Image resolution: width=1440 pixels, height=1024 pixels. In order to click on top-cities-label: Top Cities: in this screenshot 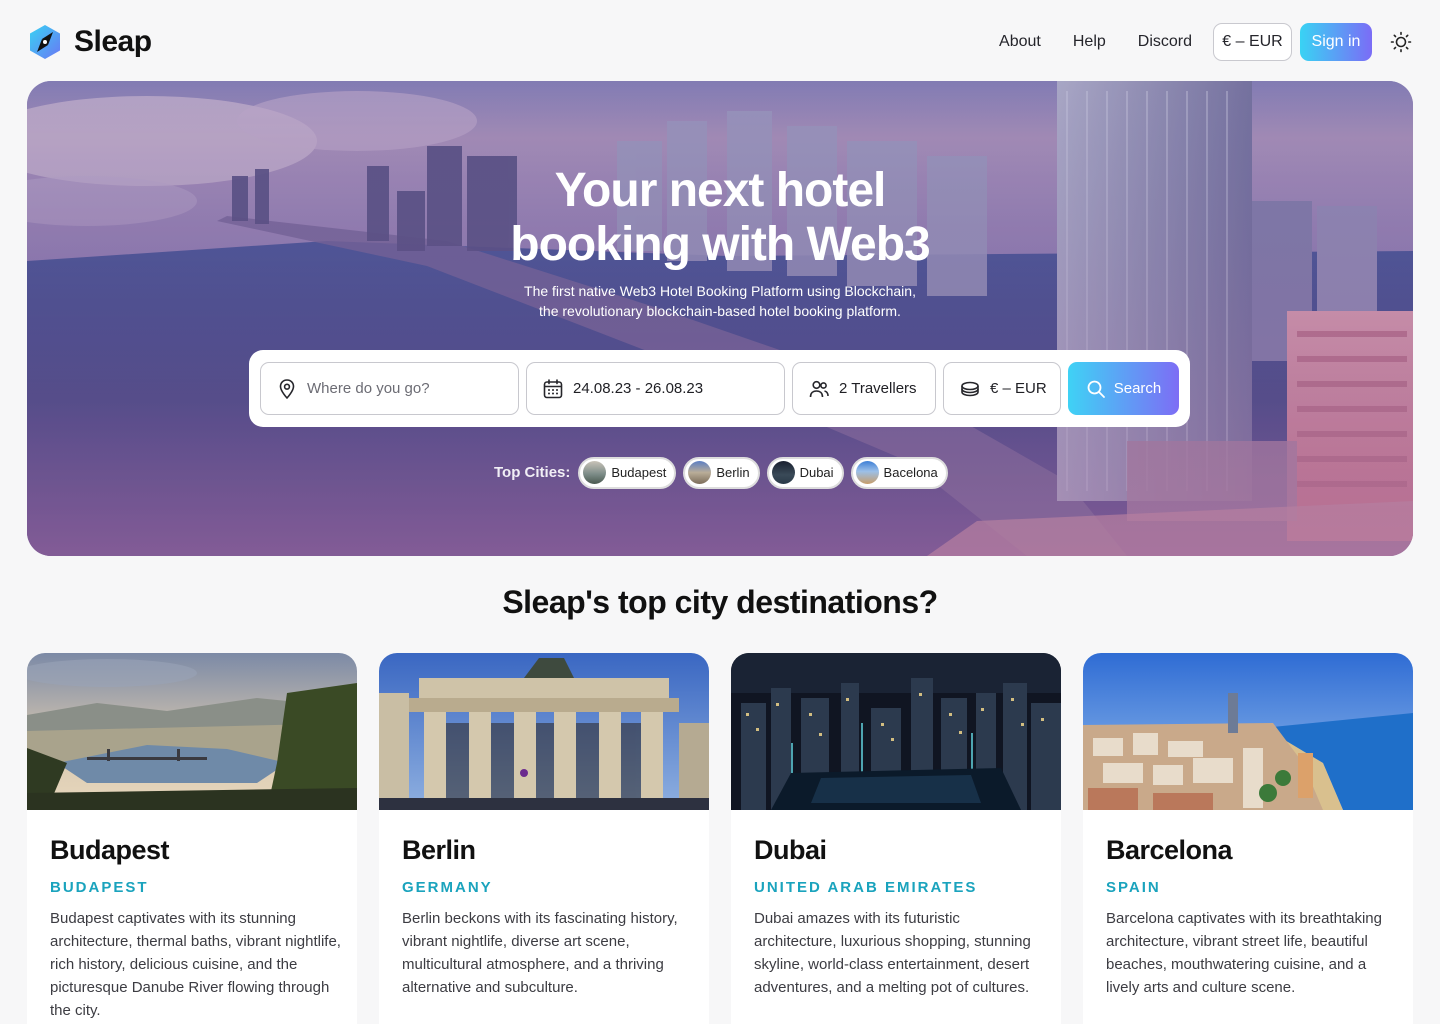, I will do `click(532, 472)`.